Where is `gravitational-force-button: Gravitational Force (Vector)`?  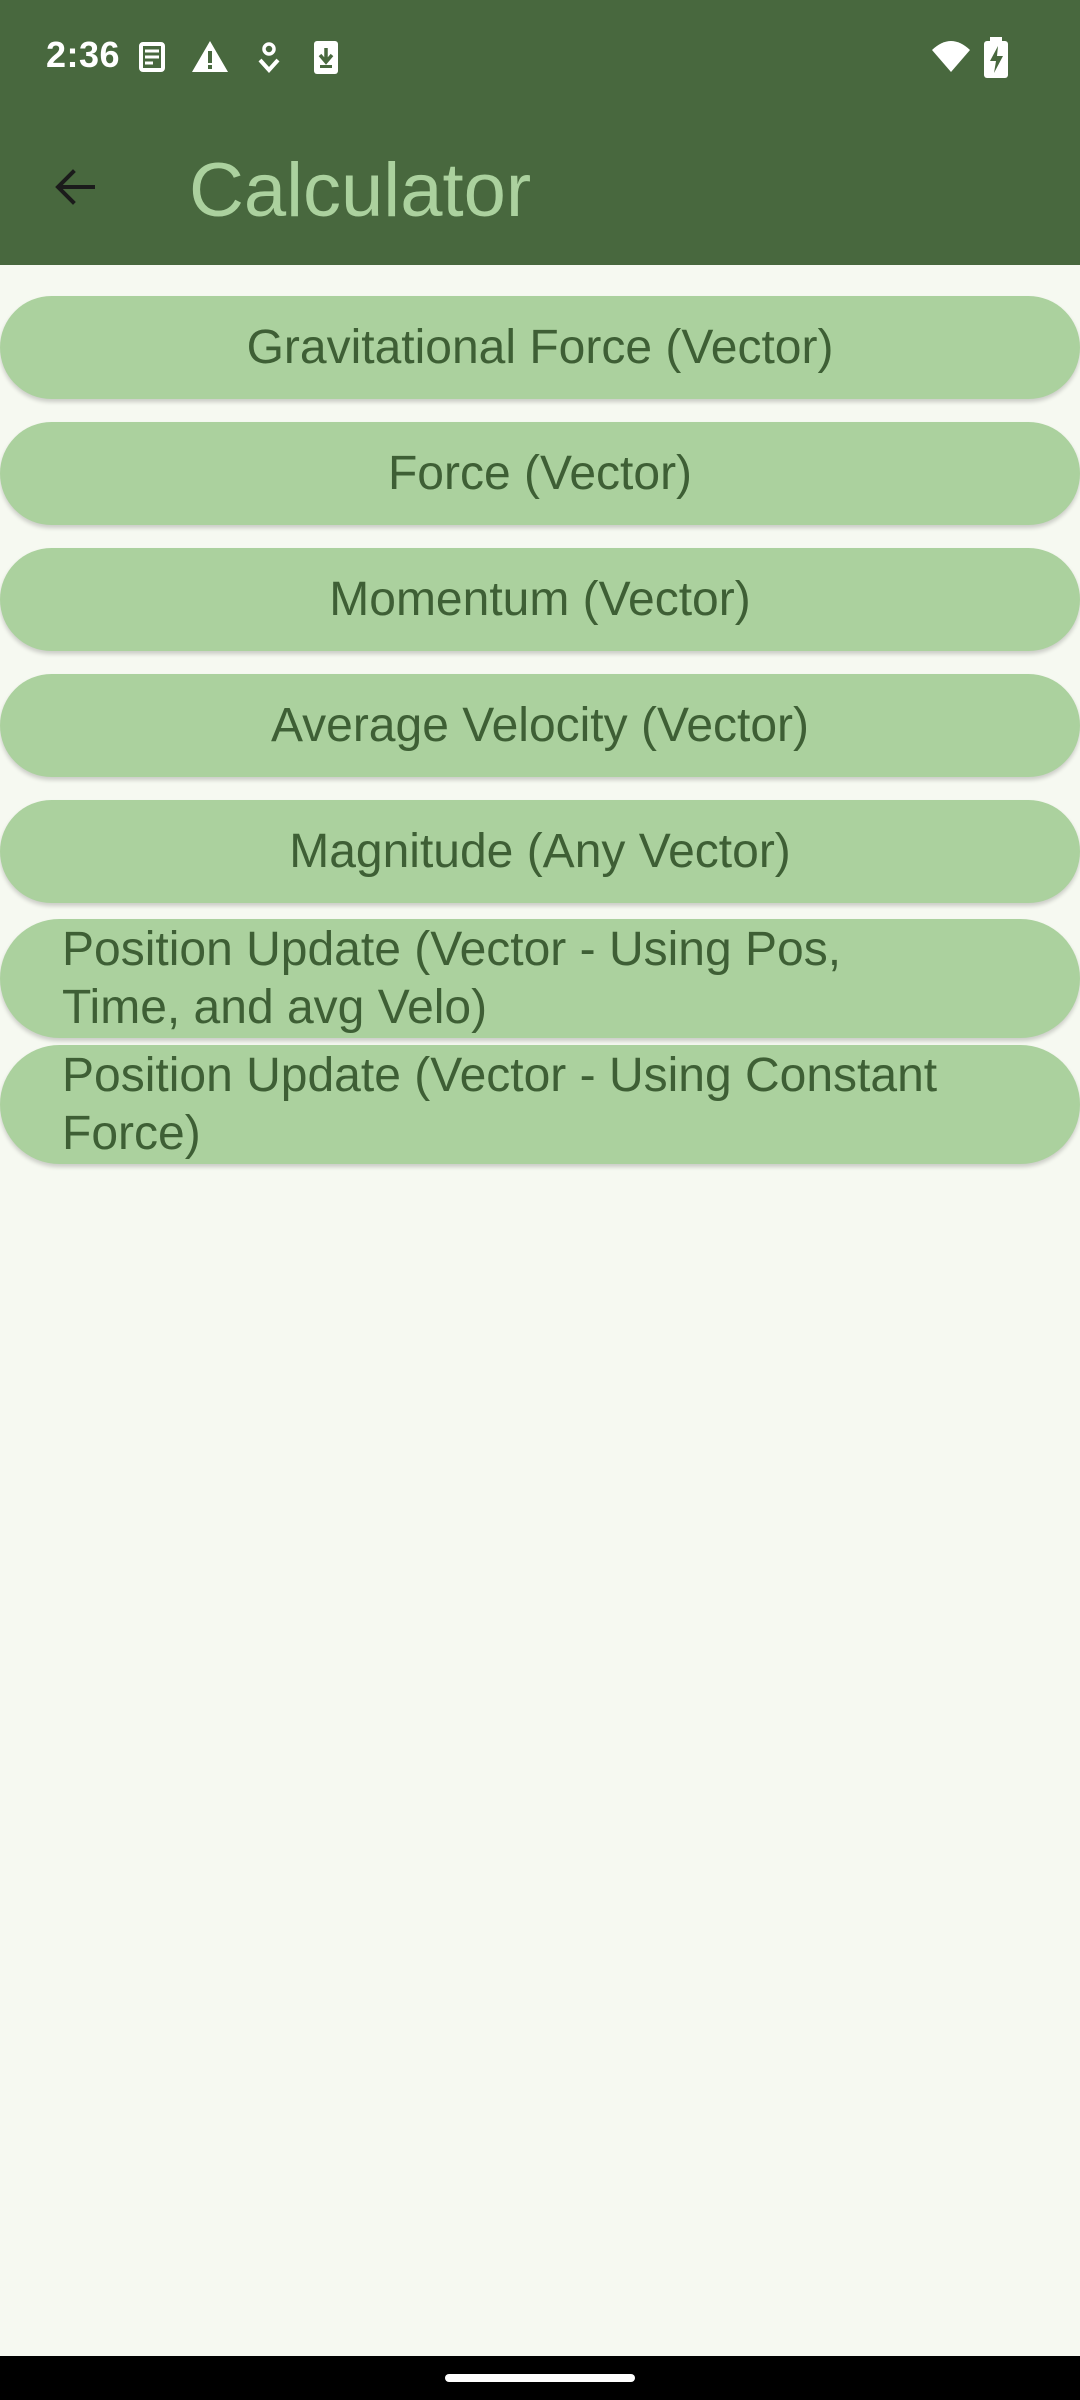 gravitational-force-button: Gravitational Force (Vector) is located at coordinates (540, 347).